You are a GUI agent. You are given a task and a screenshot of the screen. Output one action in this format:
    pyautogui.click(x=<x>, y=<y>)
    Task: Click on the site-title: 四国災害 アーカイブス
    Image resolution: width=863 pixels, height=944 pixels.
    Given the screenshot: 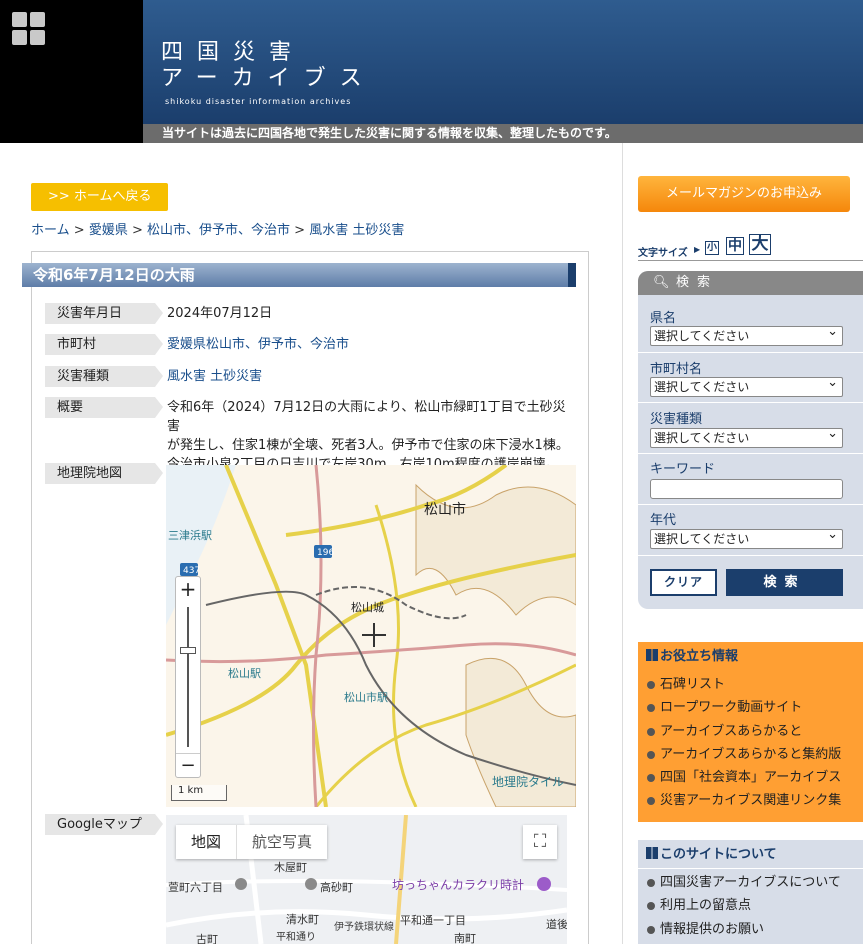 What is the action you would take?
    pyautogui.click(x=268, y=66)
    